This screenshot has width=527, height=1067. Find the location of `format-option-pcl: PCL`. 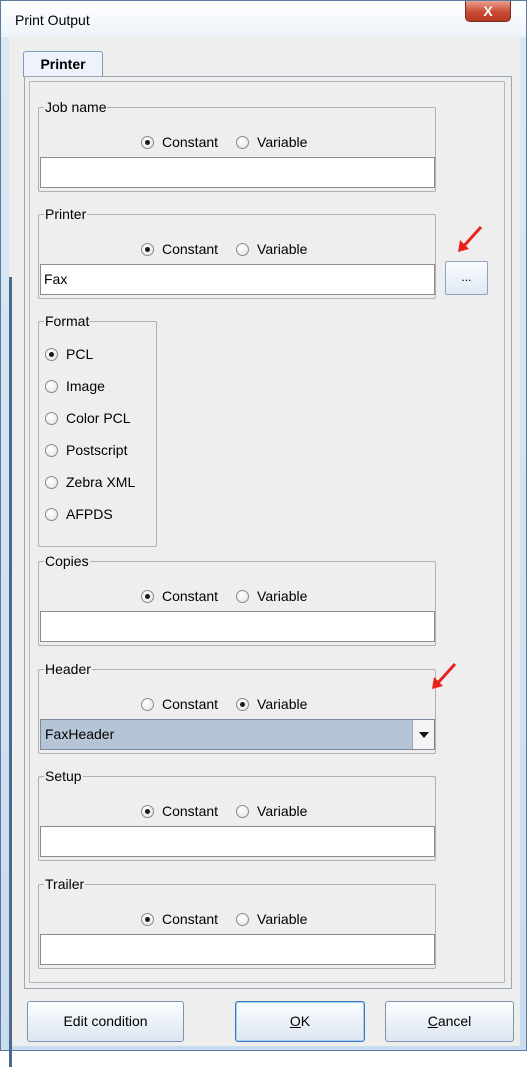

format-option-pcl: PCL is located at coordinates (78, 354).